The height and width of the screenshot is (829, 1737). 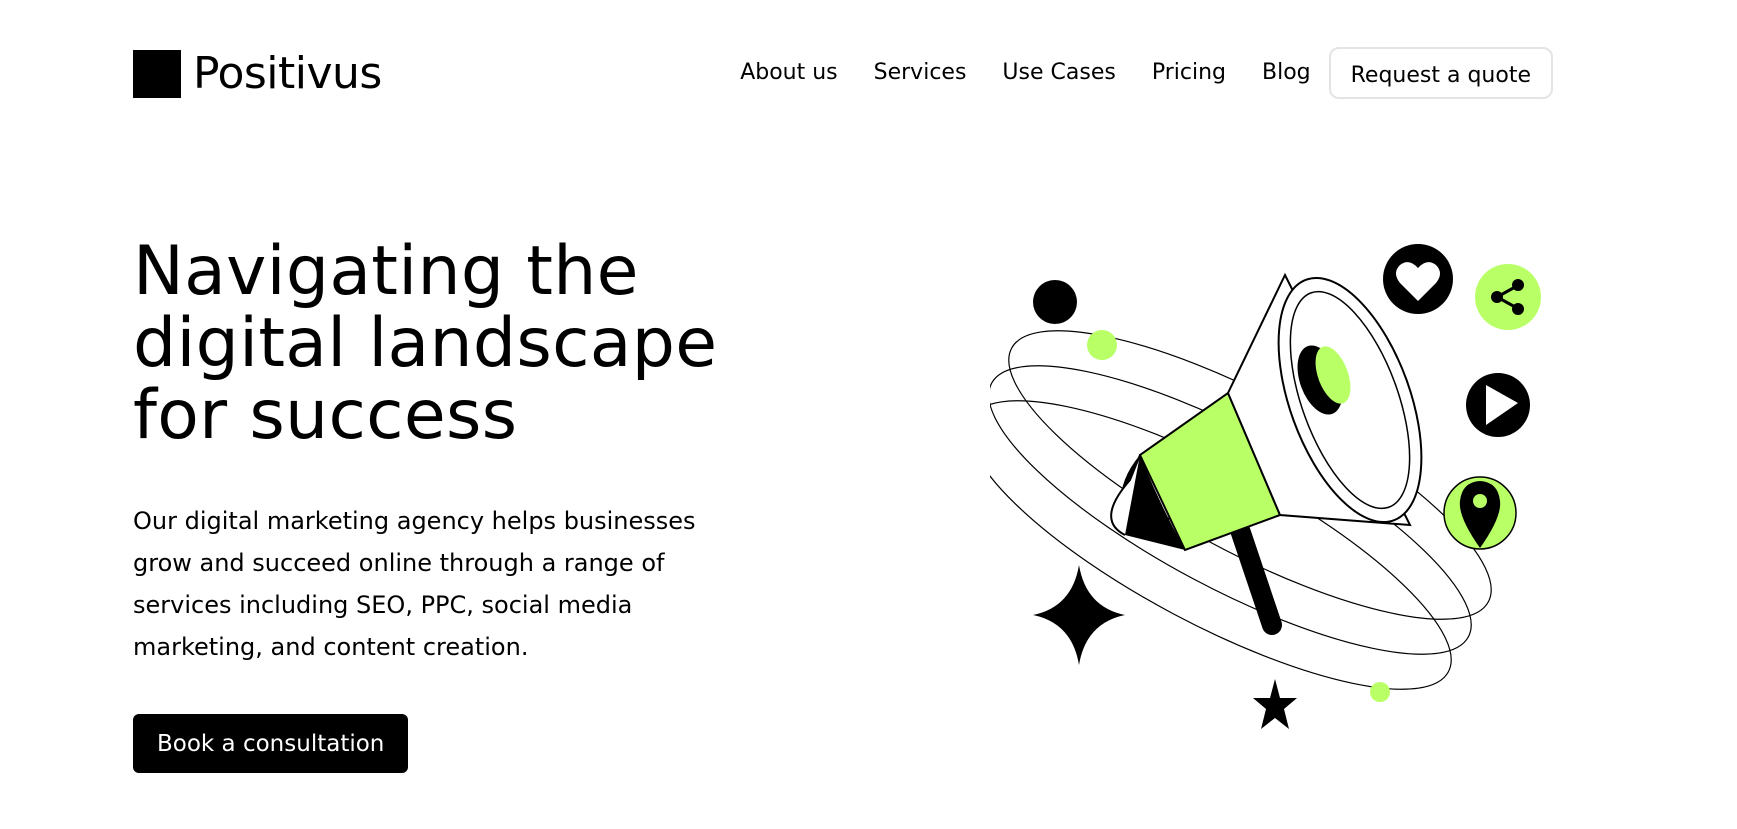 What do you see at coordinates (271, 743) in the screenshot?
I see `book-consultation-button: Book a consultation` at bounding box center [271, 743].